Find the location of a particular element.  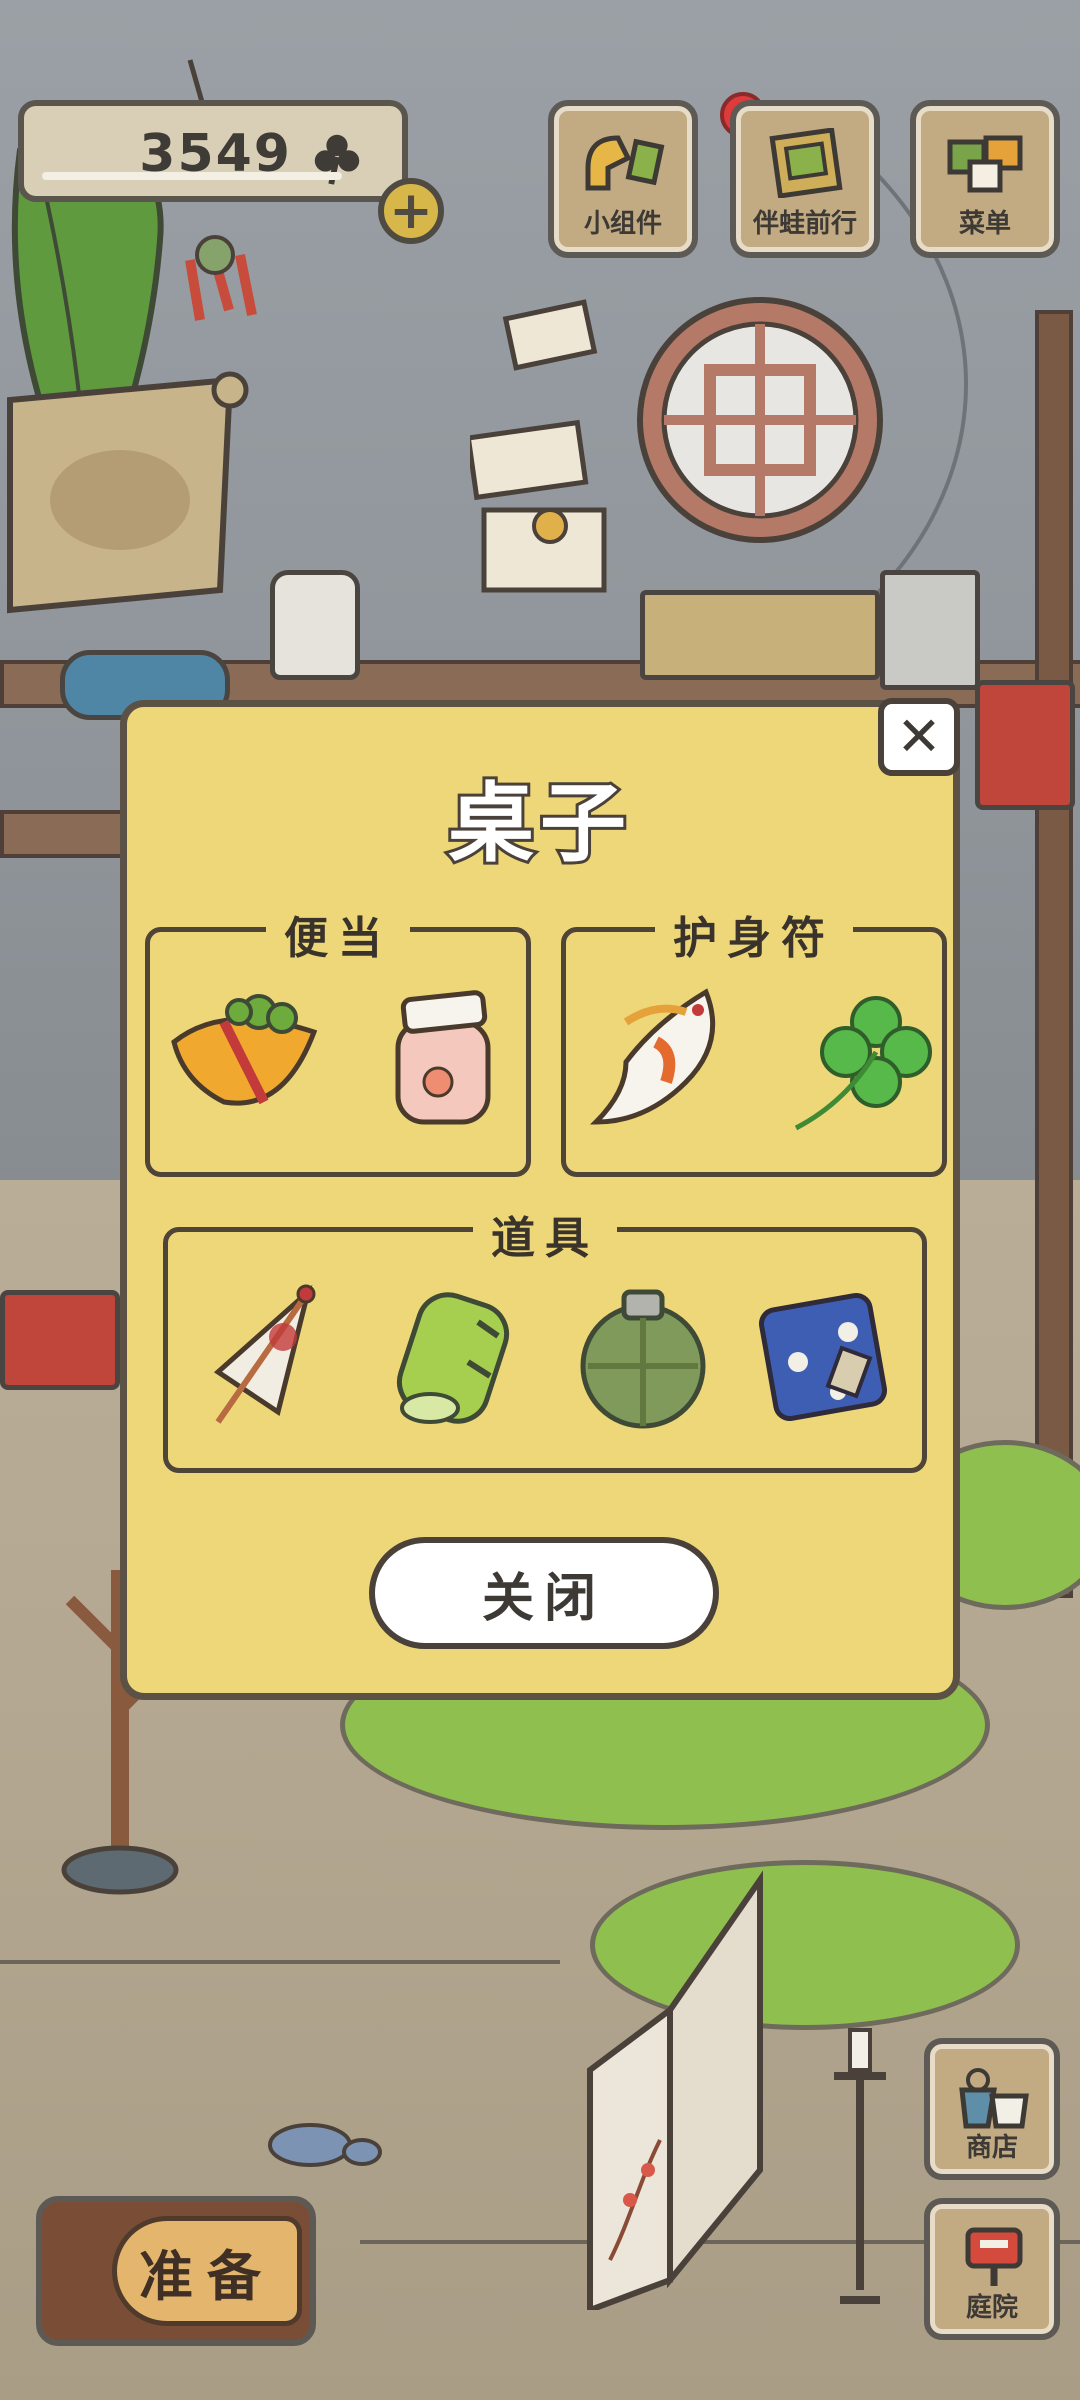

shop-label: 商店 is located at coordinates (991, 2148).